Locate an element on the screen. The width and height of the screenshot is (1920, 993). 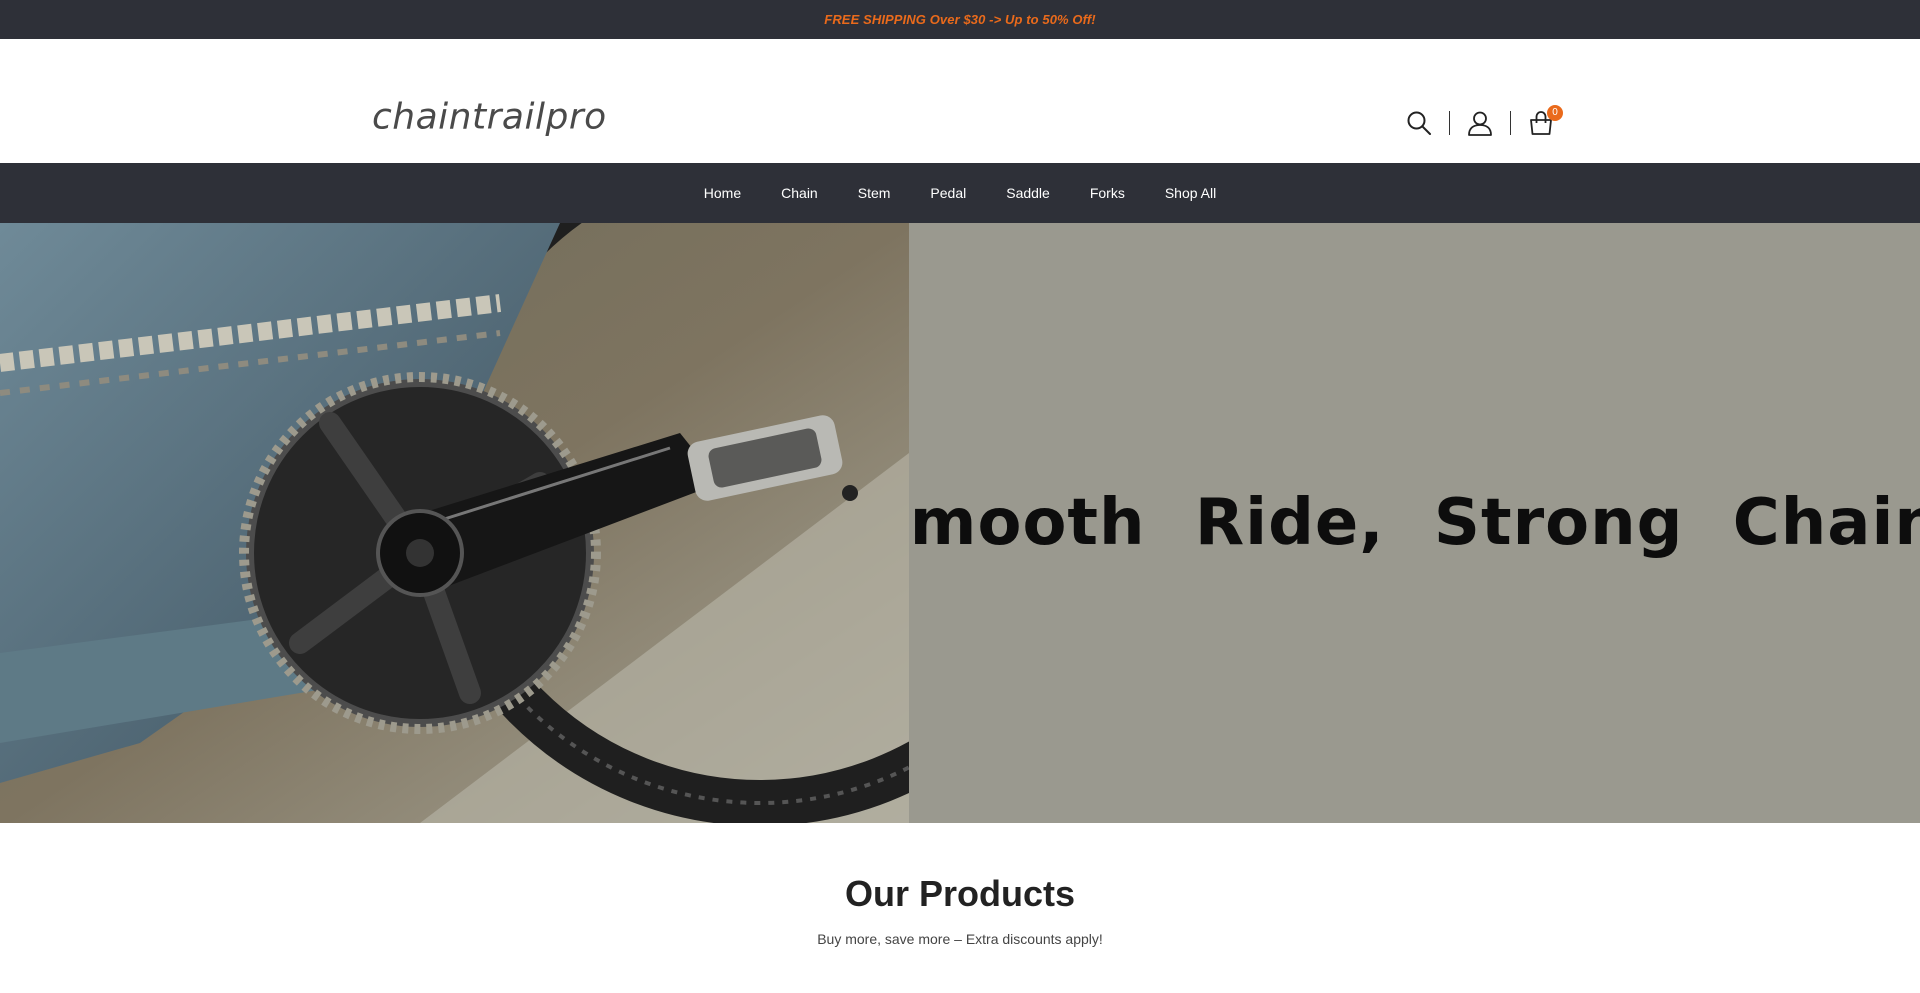
search-button is located at coordinates (1419, 123).